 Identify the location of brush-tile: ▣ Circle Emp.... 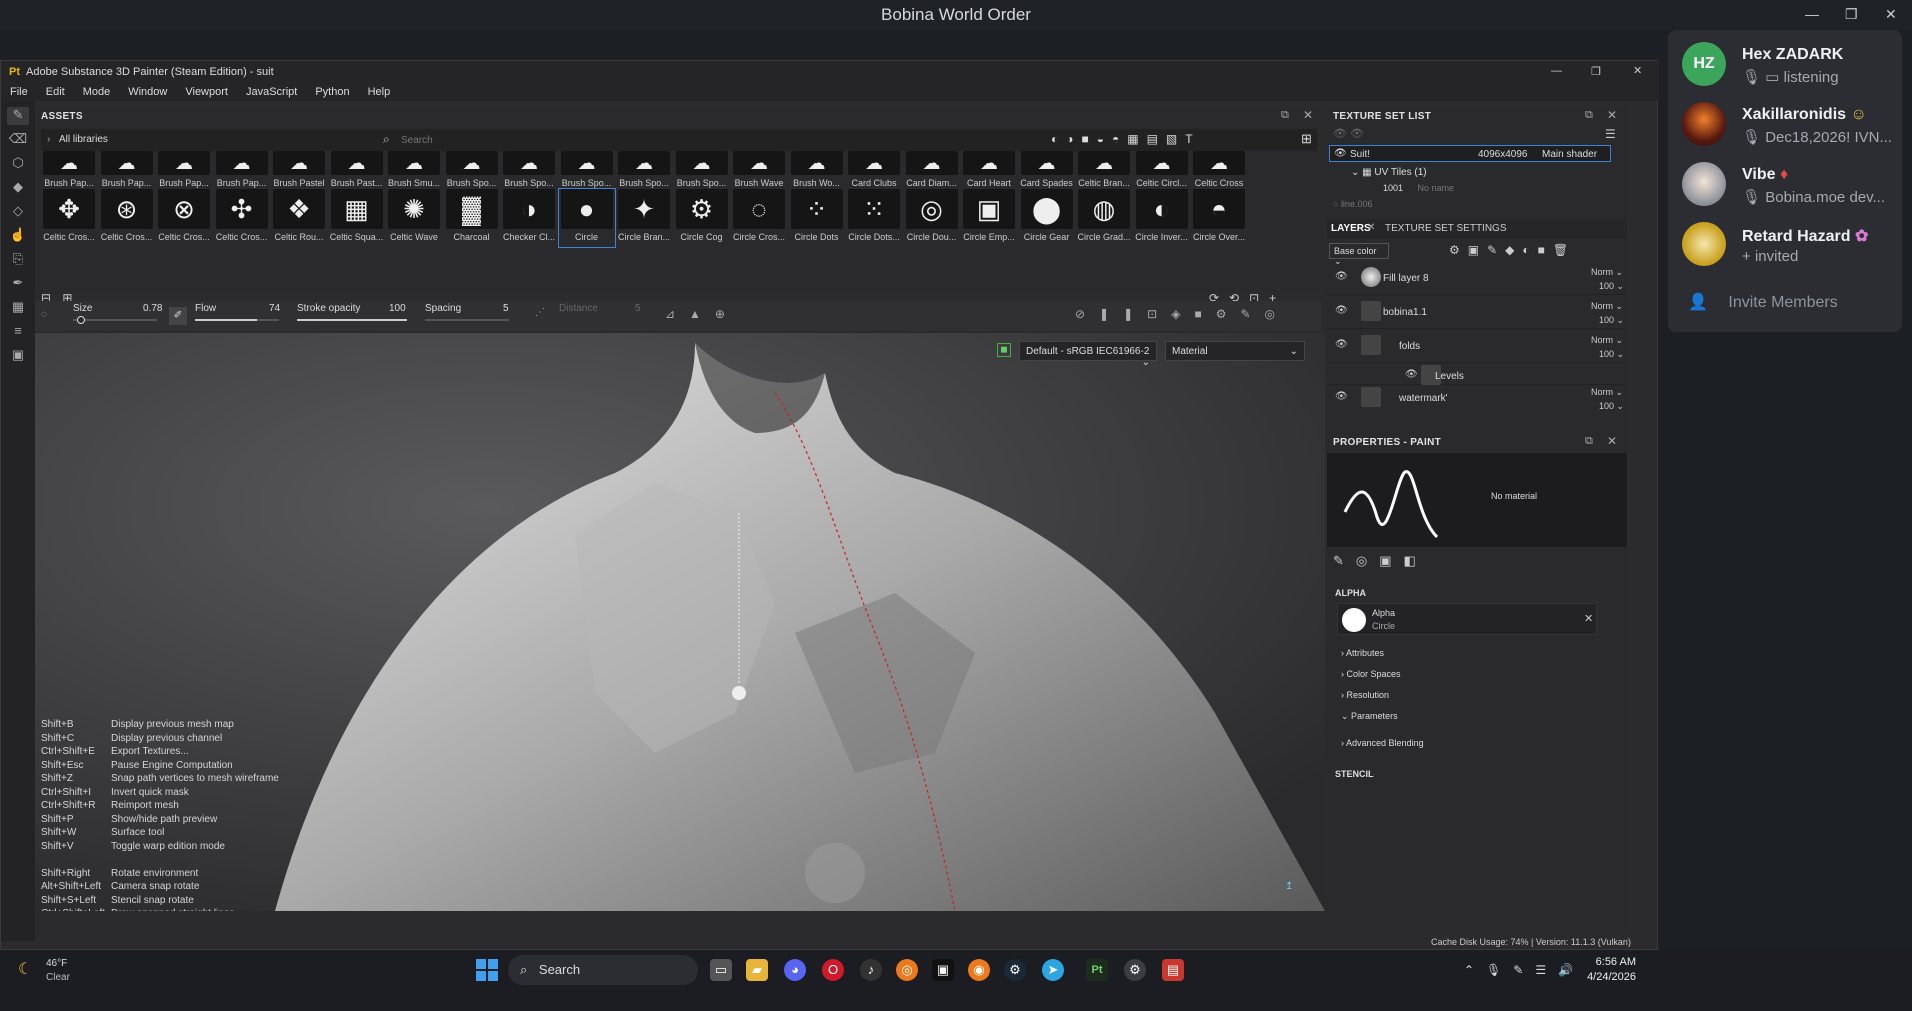
(989, 218).